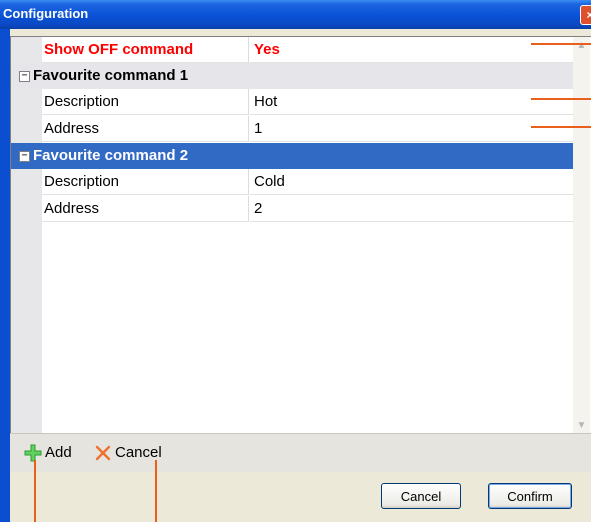 The image size is (591, 522). Describe the element at coordinates (585, 15) in the screenshot. I see `close-button: ×` at that location.